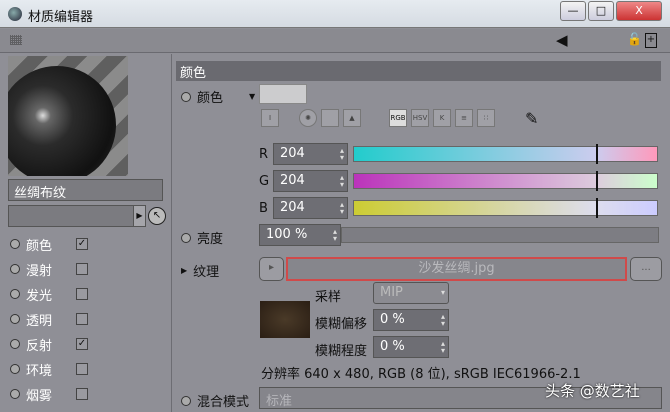 The image size is (670, 412). I want to click on hsv-mode-button: HSV, so click(420, 118).